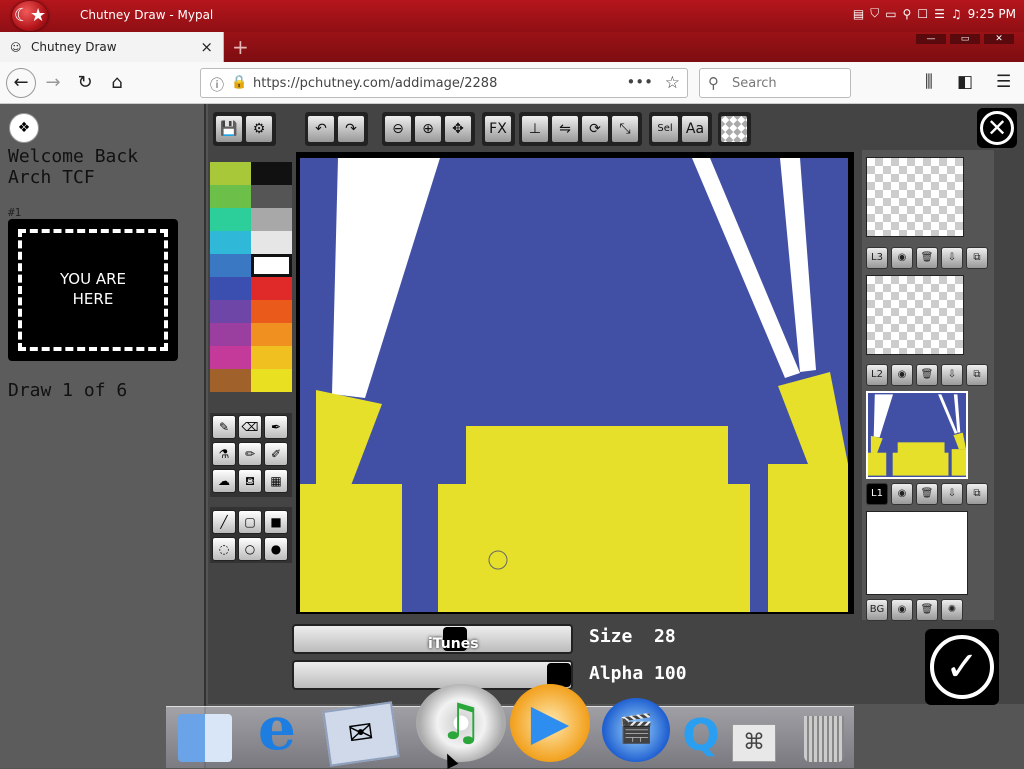 This screenshot has width=1024, height=769. Describe the element at coordinates (458, 129) in the screenshot. I see `pan-move-icon: ✥` at that location.